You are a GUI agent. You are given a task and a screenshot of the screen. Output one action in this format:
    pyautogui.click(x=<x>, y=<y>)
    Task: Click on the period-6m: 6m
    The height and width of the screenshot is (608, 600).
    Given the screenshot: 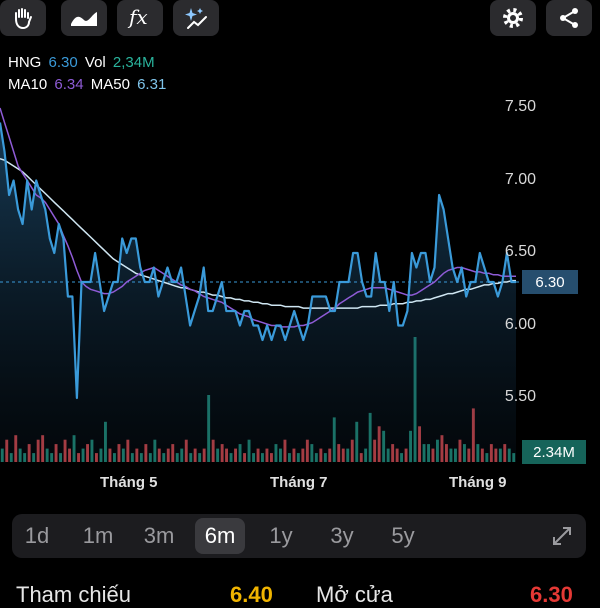 What is the action you would take?
    pyautogui.click(x=220, y=536)
    